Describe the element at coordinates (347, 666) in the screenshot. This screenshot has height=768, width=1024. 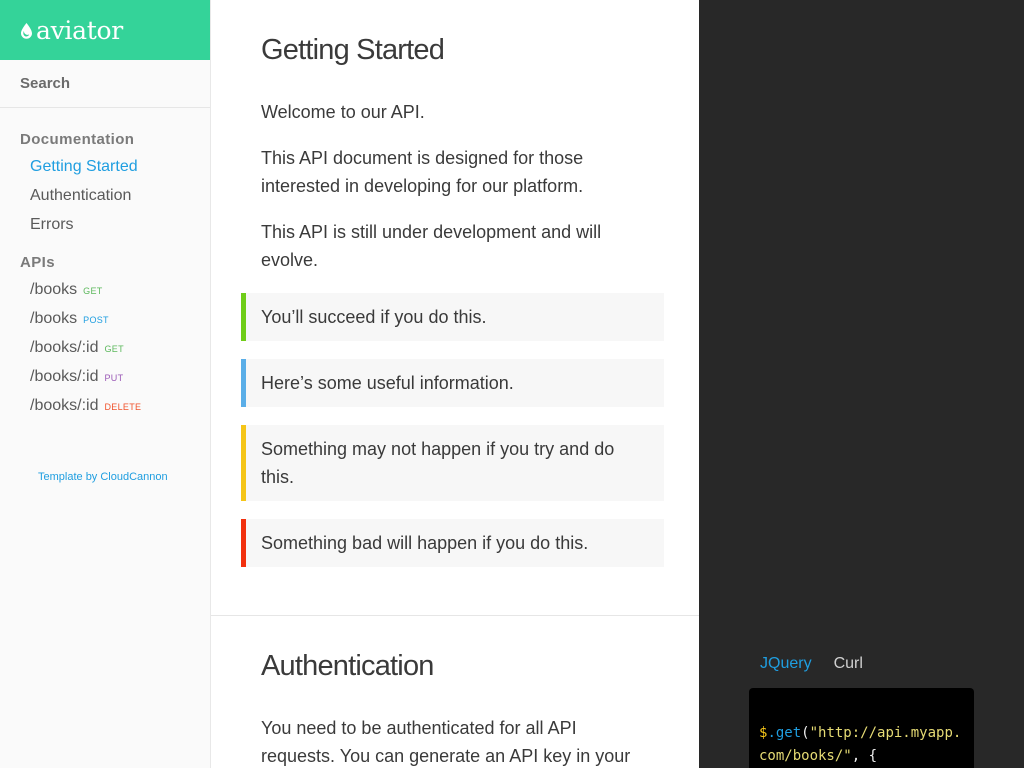
I see `section-title-authentication: Authentication` at that location.